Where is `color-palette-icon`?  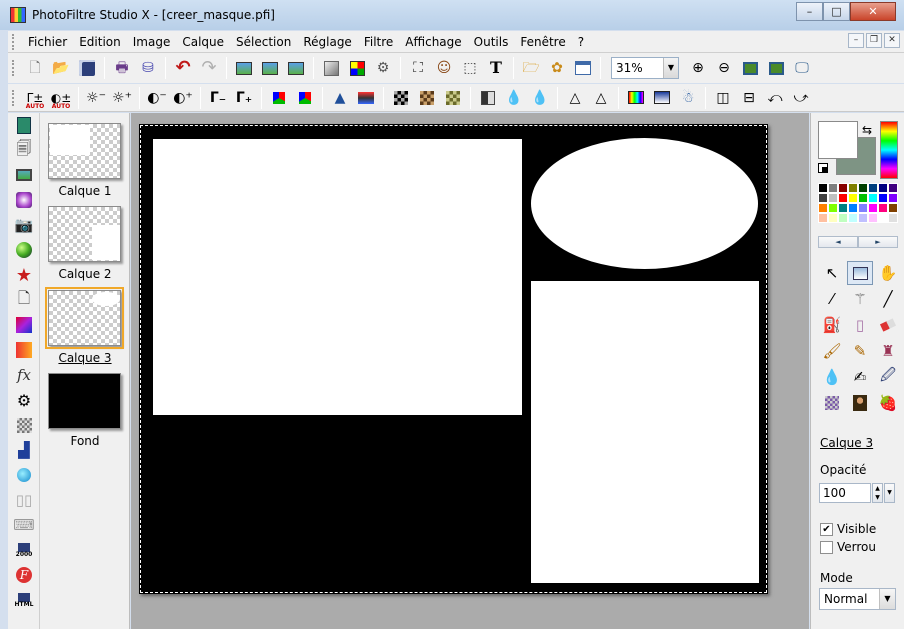 color-palette-icon is located at coordinates (357, 68).